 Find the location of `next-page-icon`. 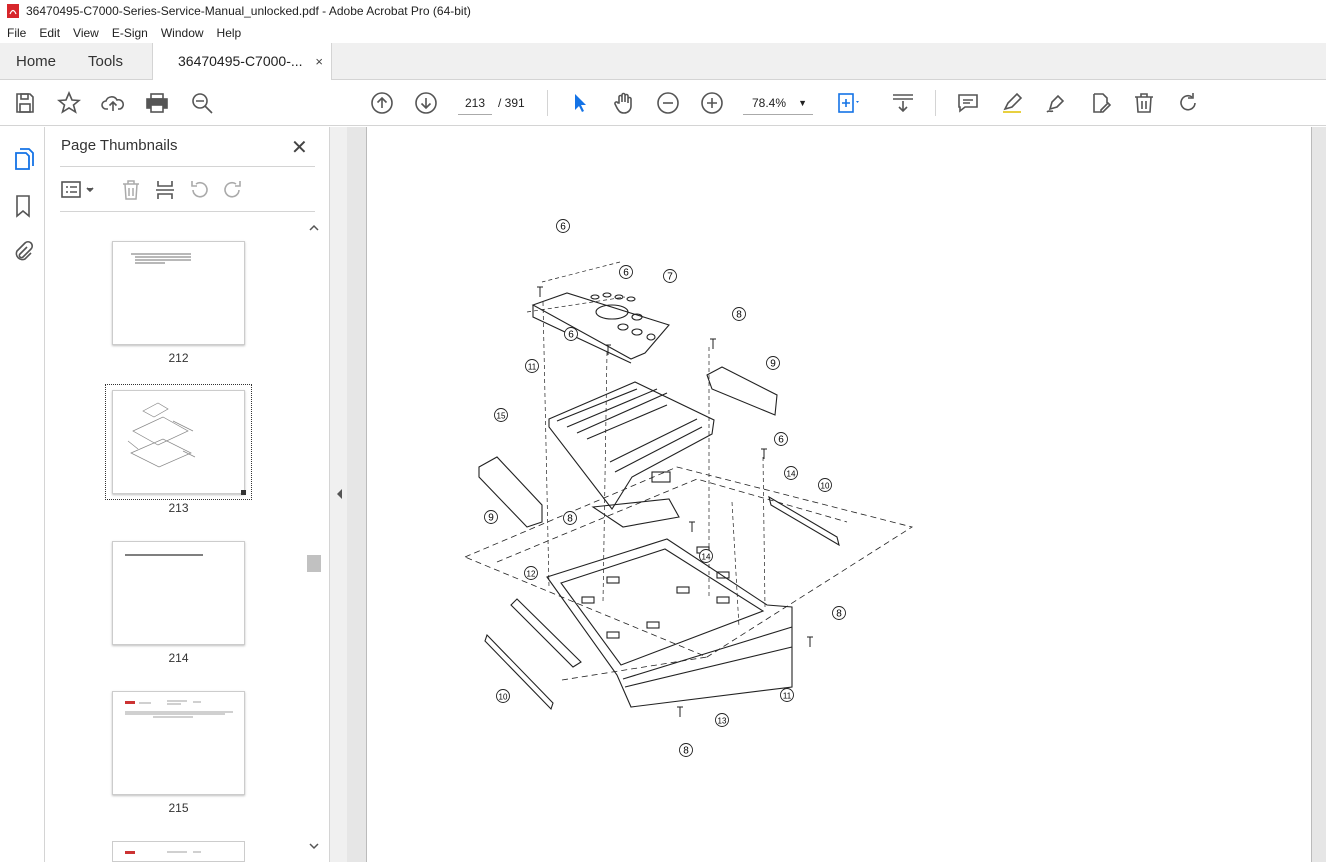

next-page-icon is located at coordinates (426, 103).